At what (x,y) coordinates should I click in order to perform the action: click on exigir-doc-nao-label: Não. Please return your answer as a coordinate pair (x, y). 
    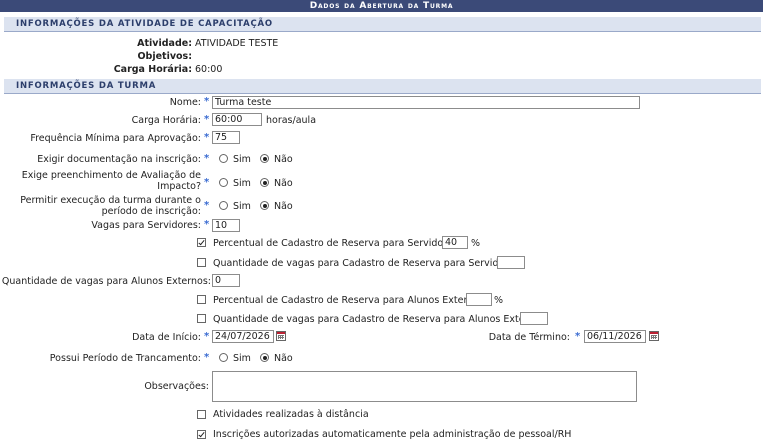
    Looking at the image, I should click on (283, 159).